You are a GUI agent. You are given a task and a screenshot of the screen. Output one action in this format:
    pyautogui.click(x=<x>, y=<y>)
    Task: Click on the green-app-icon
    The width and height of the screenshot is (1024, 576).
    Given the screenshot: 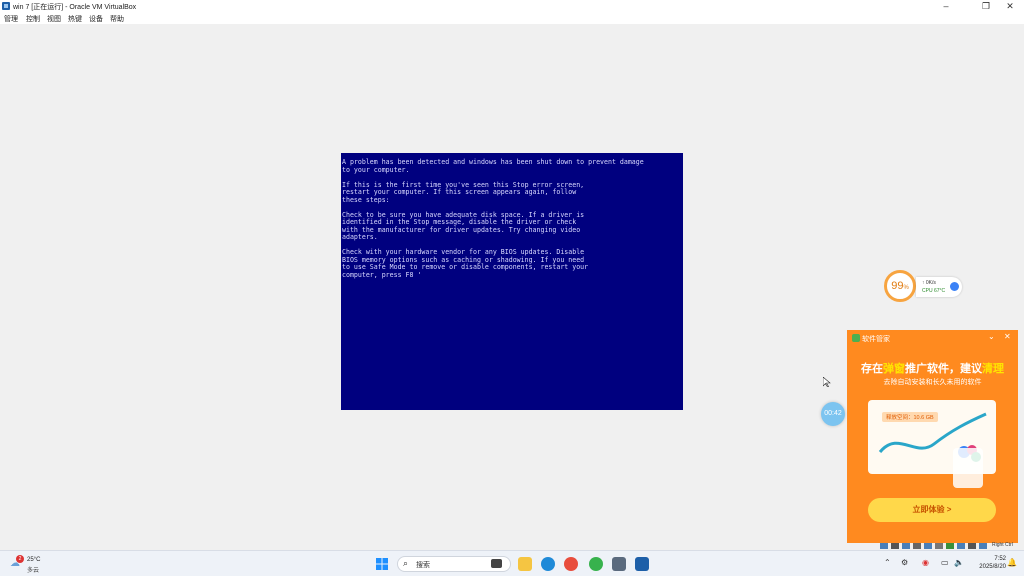 What is the action you would take?
    pyautogui.click(x=596, y=564)
    